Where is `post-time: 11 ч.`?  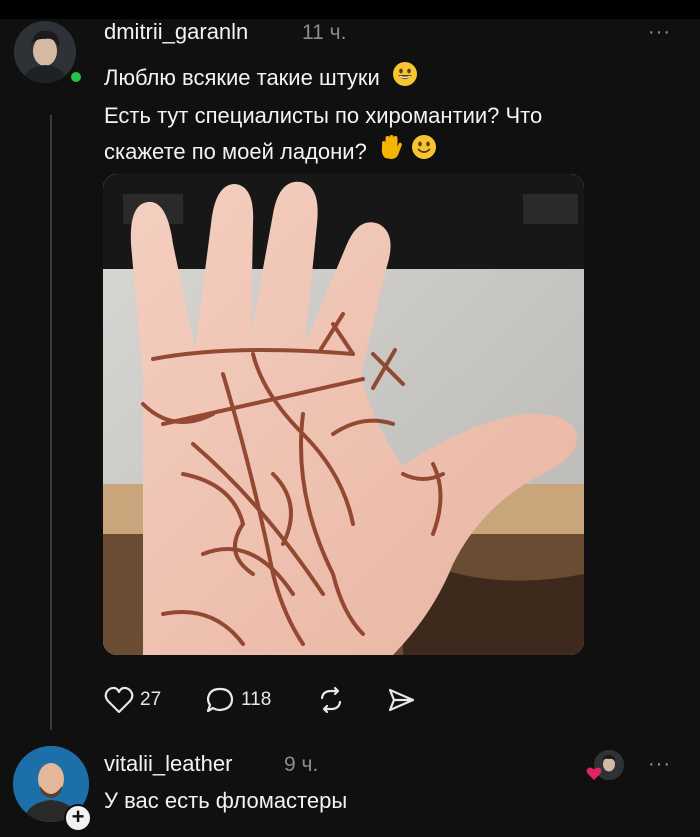
post-time: 11 ч. is located at coordinates (324, 32).